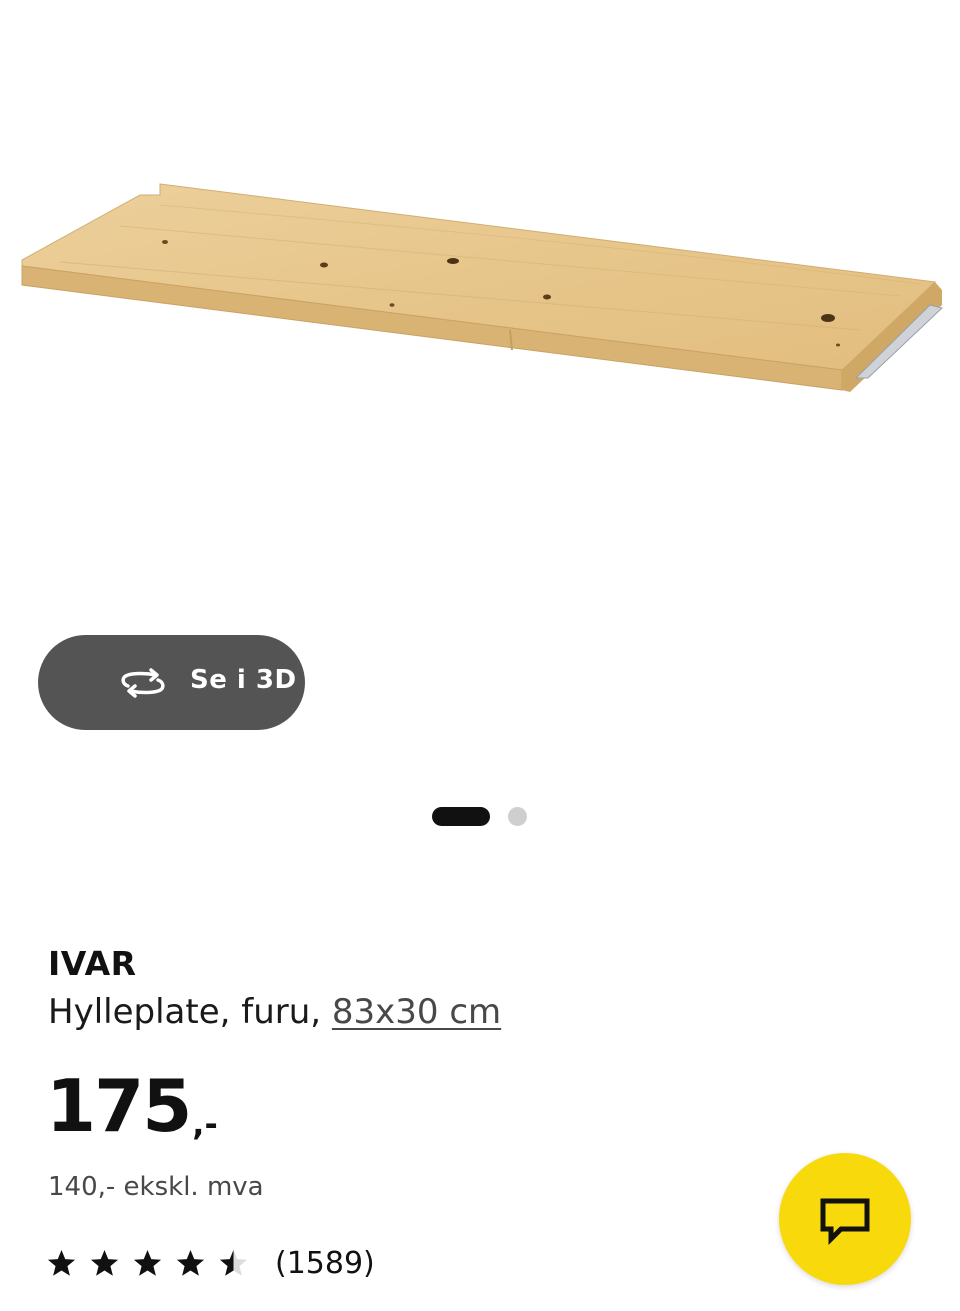 The height and width of the screenshot is (1311, 960). Describe the element at coordinates (119, 1106) in the screenshot. I see `price-value: 175` at that location.